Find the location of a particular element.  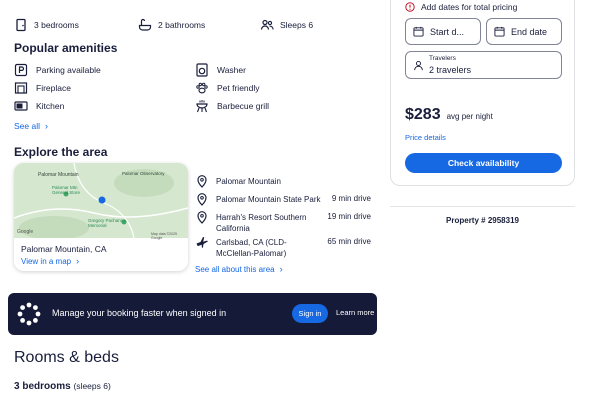

amenity-pet-friendly: Pet friendly is located at coordinates (227, 88).